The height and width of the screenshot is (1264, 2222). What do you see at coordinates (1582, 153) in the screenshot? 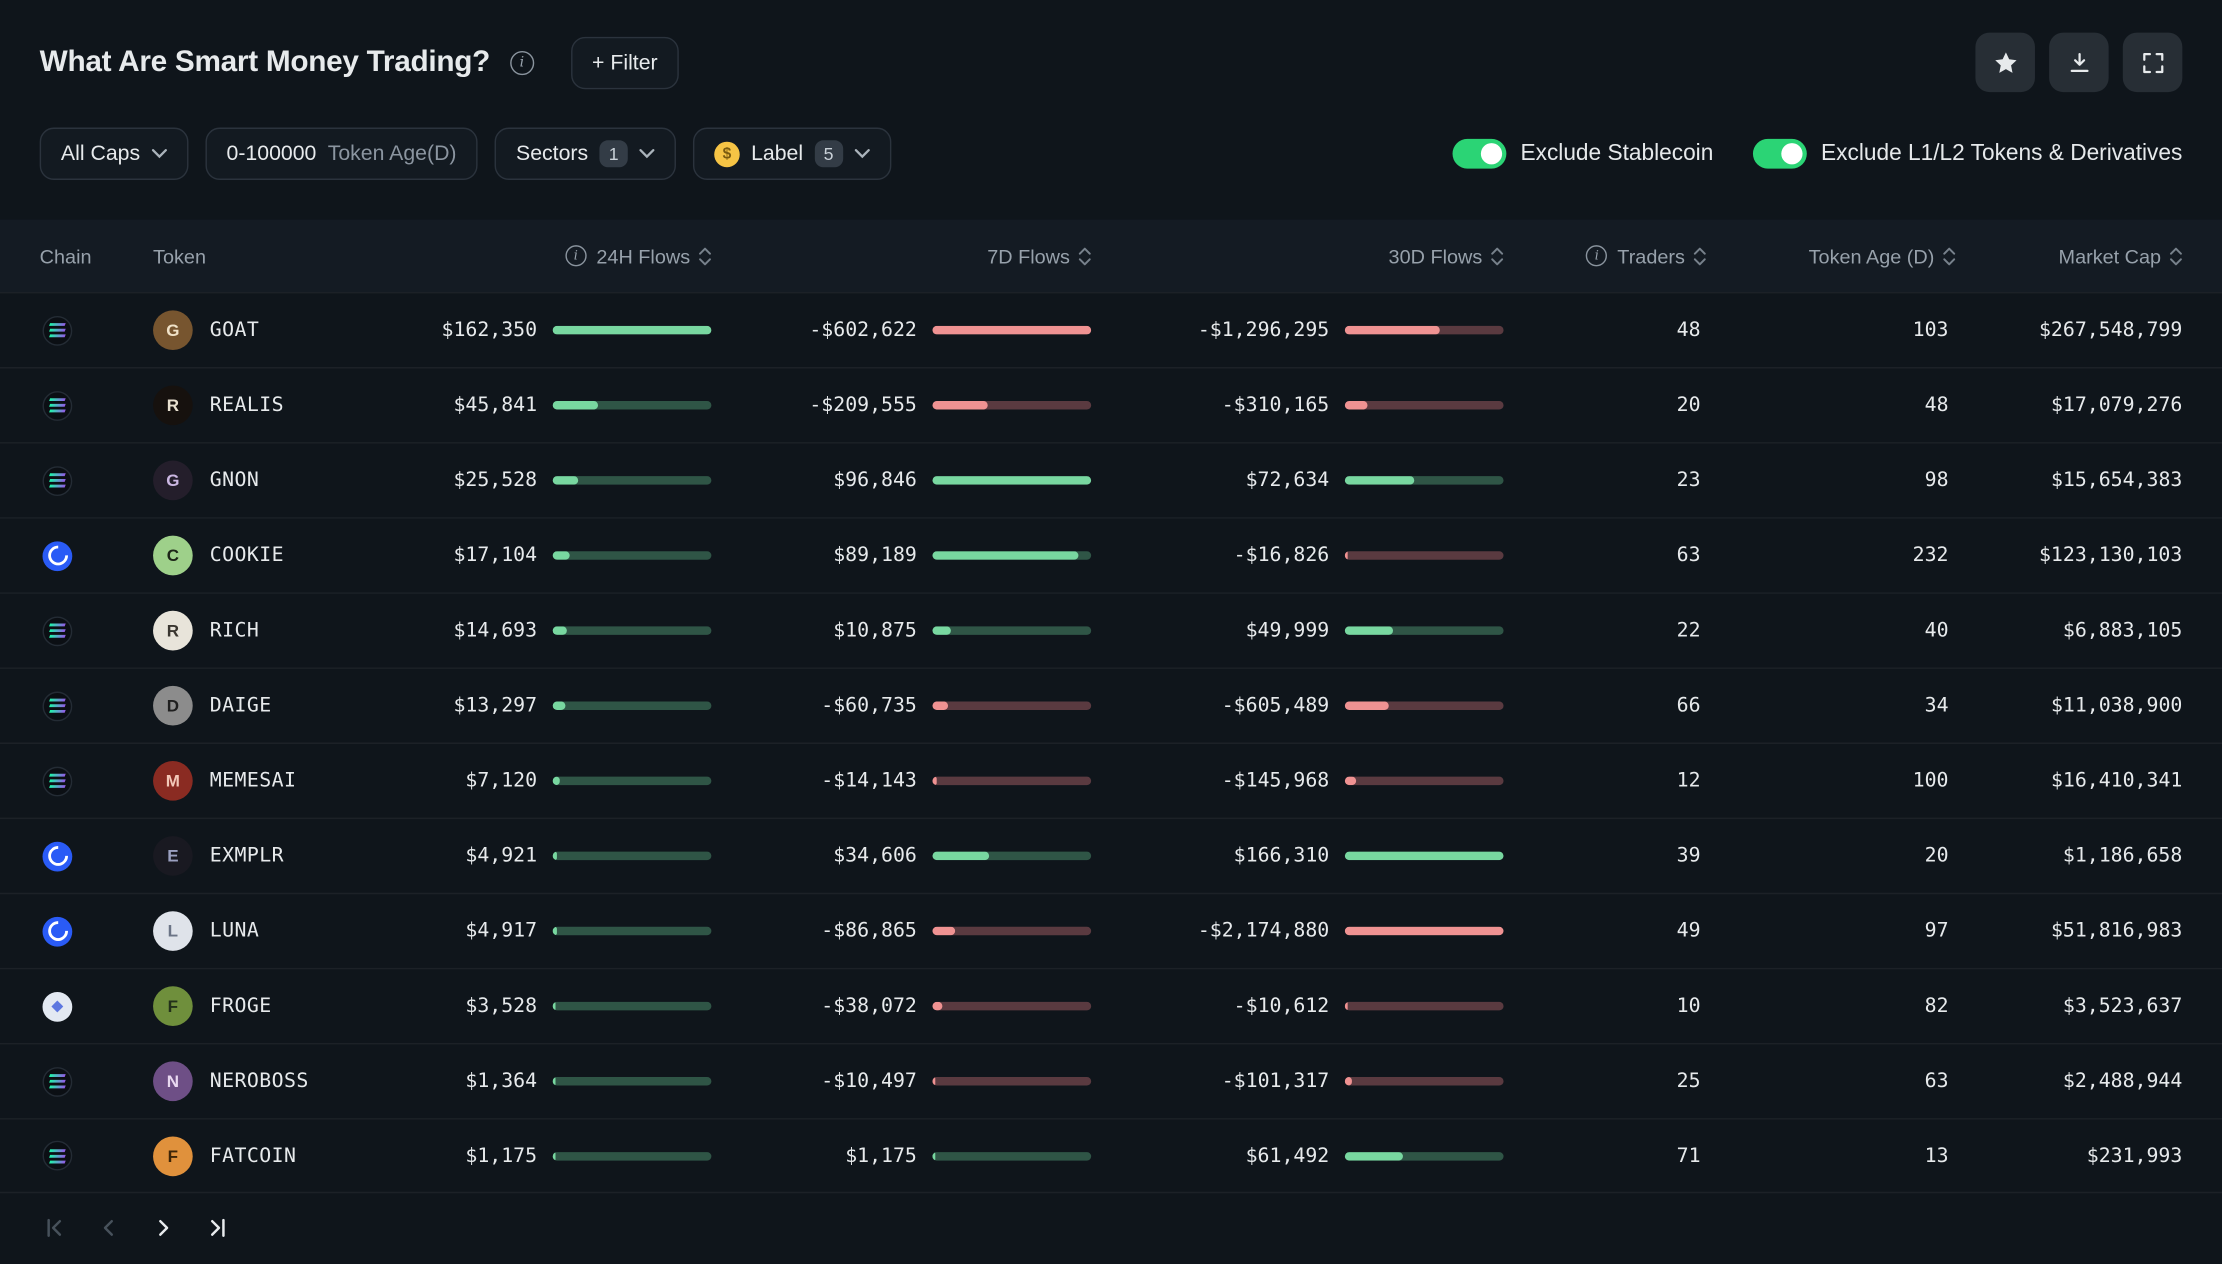
I see `exclude-stablecoin-toggle: Exclude Stablecoin` at bounding box center [1582, 153].